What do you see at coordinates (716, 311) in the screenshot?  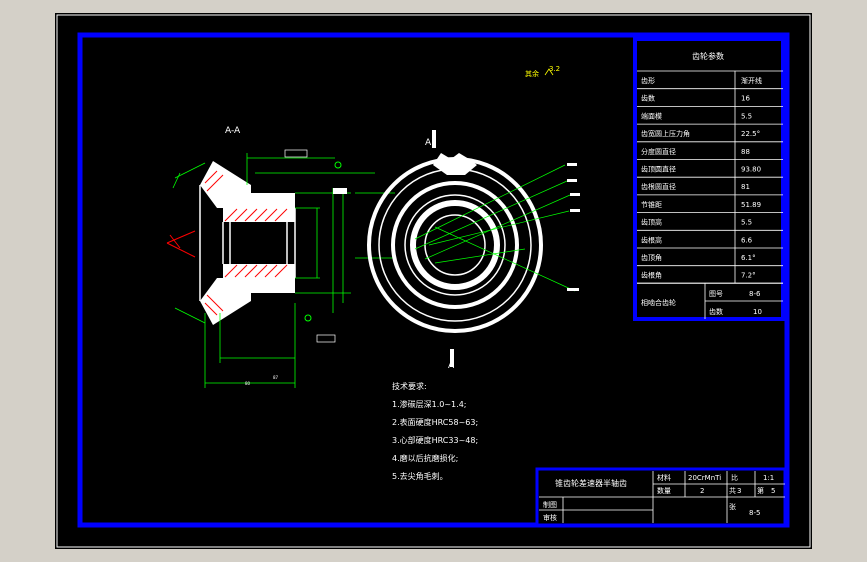 I see `mating-teeth-label: 齿数` at bounding box center [716, 311].